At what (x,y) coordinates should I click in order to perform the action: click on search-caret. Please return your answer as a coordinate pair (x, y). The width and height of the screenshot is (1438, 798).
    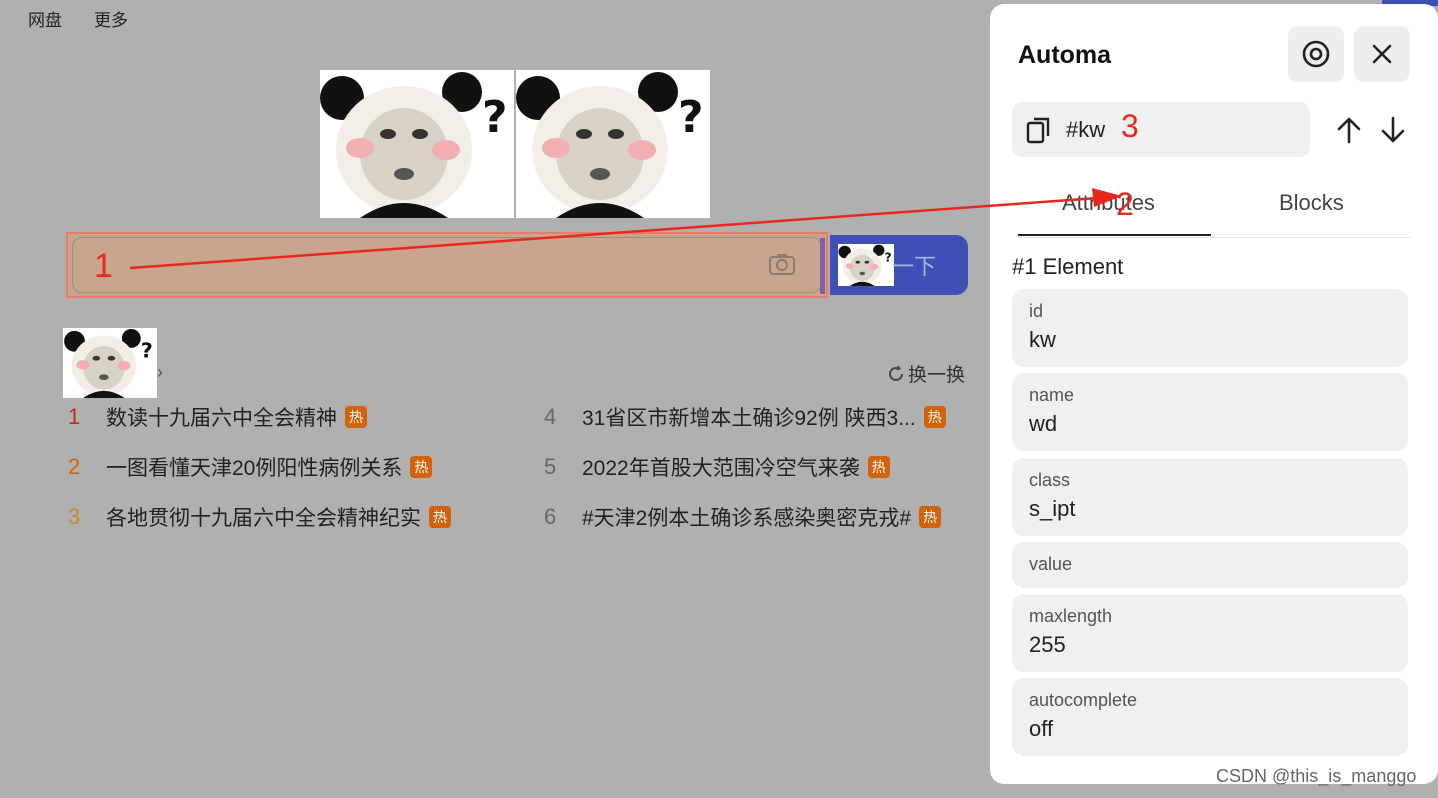
    Looking at the image, I should click on (822, 266).